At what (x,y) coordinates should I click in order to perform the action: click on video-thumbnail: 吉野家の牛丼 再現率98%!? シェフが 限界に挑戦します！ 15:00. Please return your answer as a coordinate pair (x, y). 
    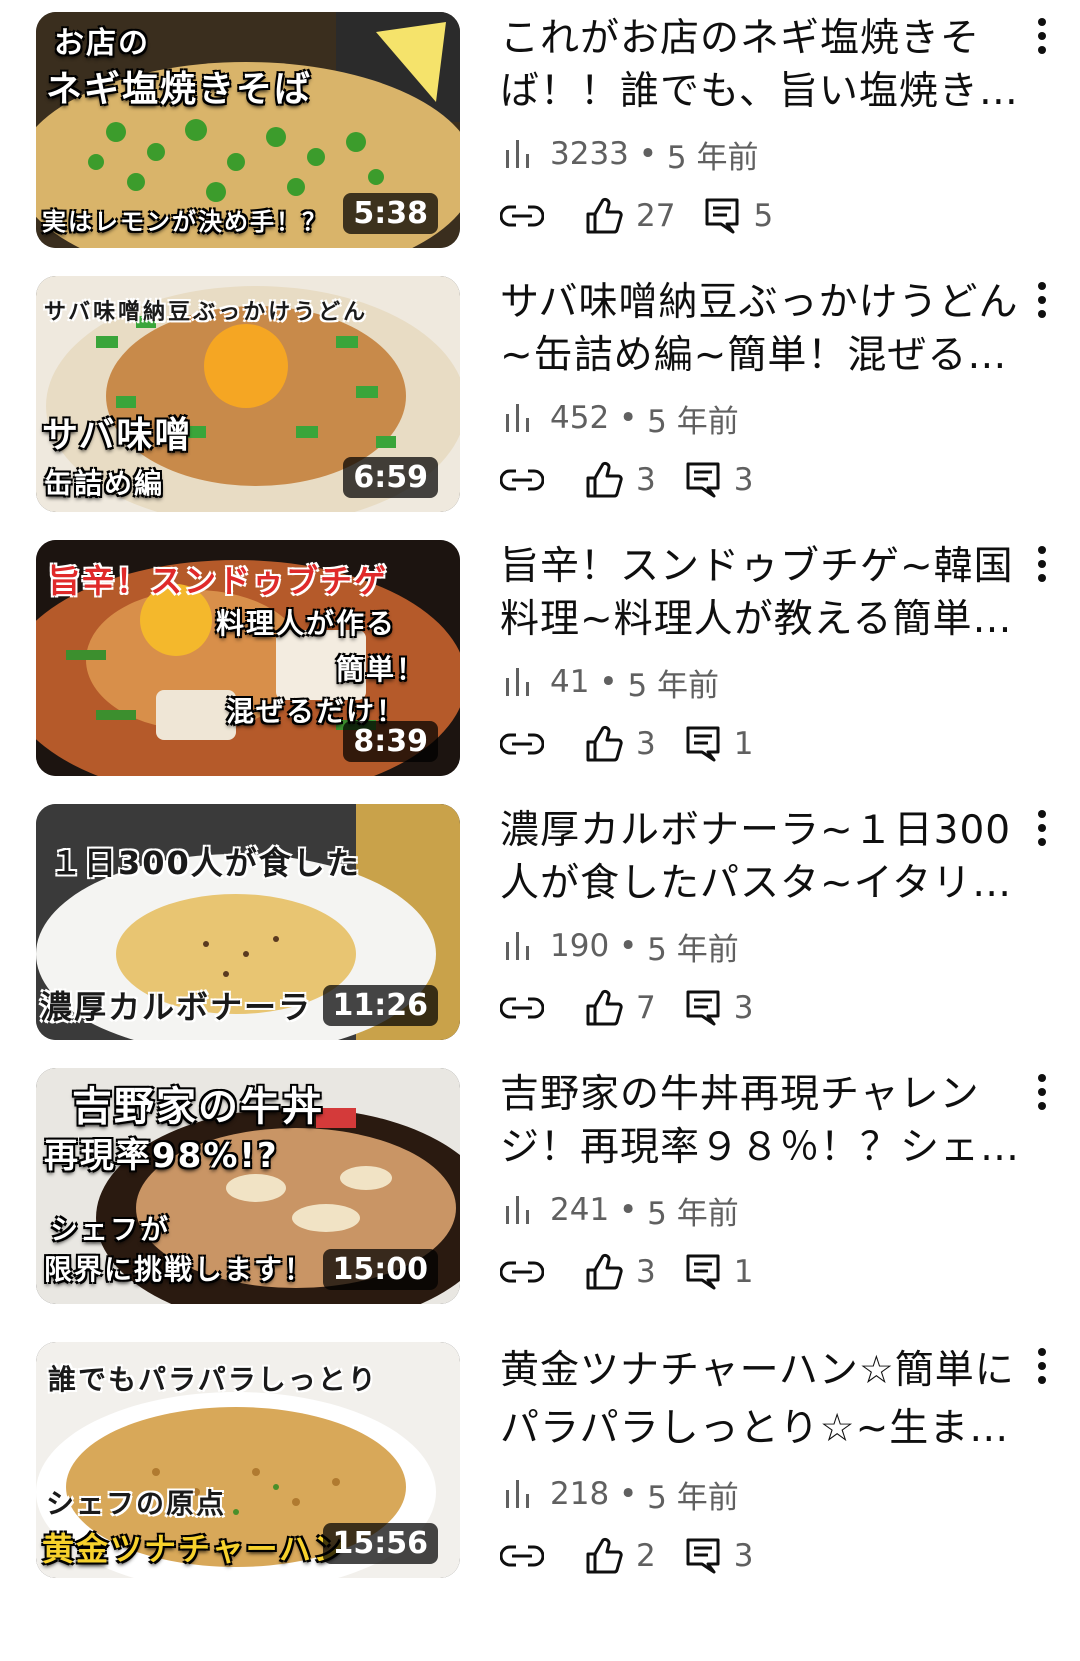
    Looking at the image, I should click on (248, 1186).